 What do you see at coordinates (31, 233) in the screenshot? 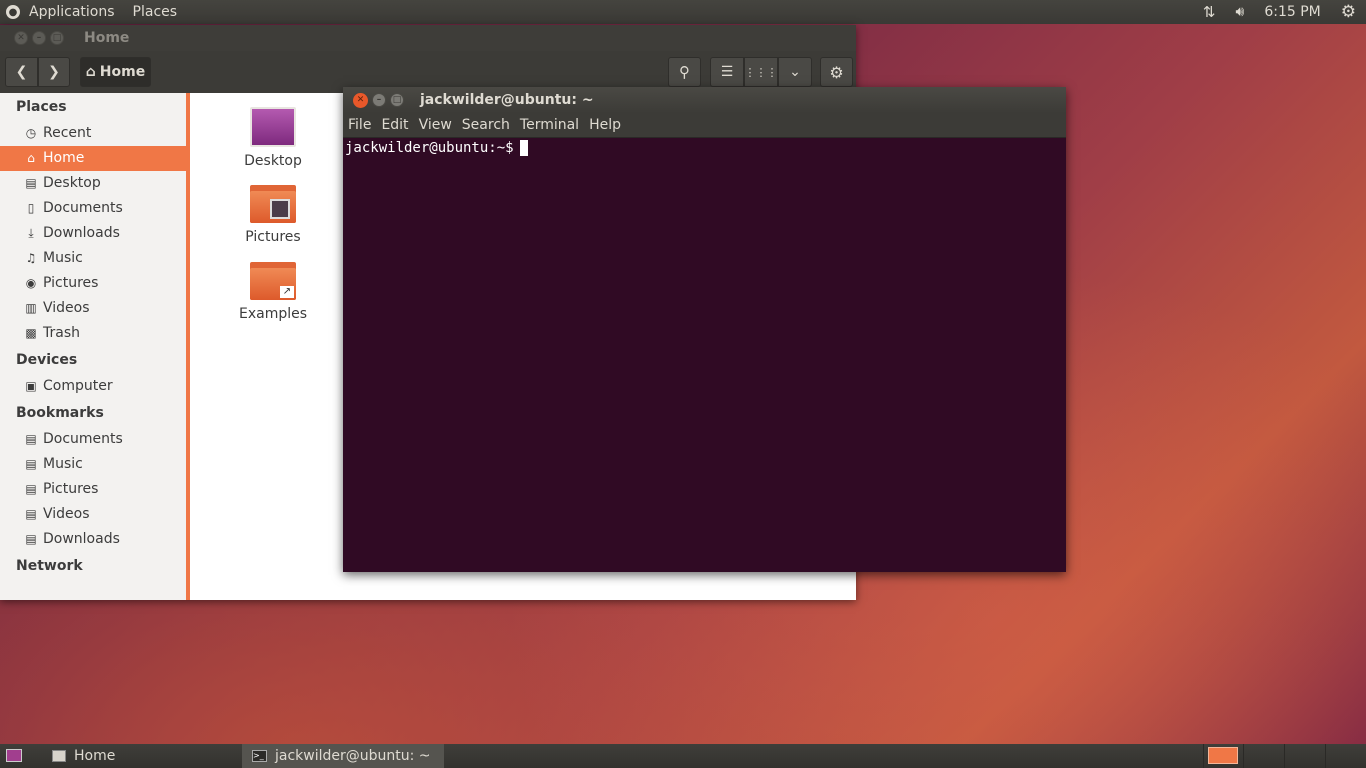
I see `download-icon: ⤓` at bounding box center [31, 233].